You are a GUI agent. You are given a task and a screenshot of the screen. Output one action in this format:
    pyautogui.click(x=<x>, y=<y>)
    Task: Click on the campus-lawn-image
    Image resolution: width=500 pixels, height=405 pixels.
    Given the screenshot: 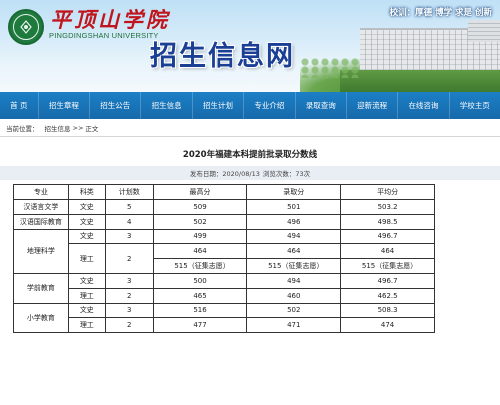 What is the action you would take?
    pyautogui.click(x=420, y=81)
    